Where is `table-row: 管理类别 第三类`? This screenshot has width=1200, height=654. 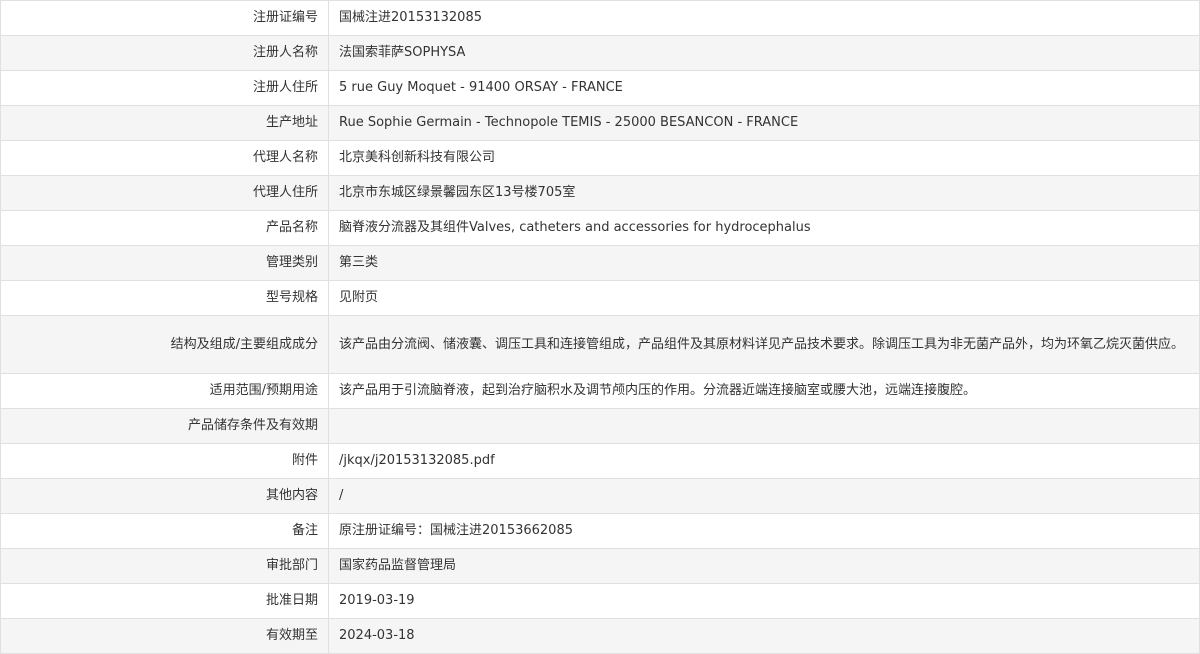 table-row: 管理类别 第三类 is located at coordinates (600, 263).